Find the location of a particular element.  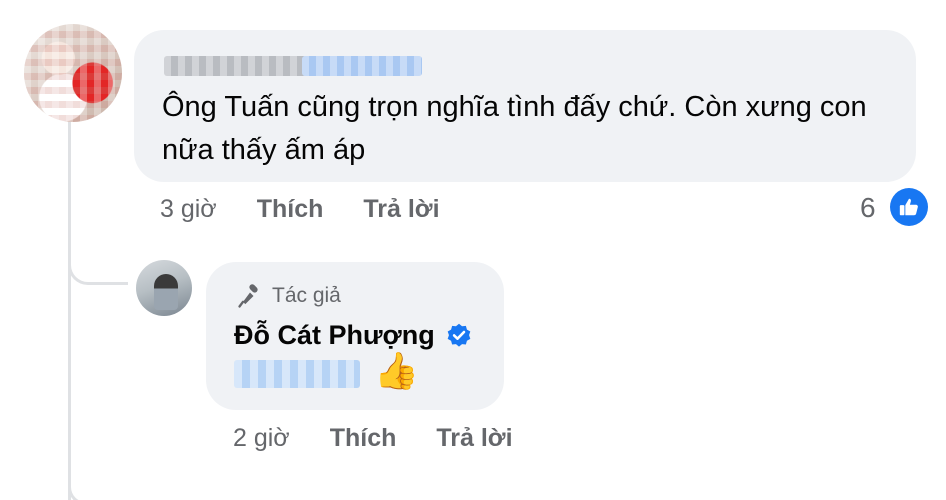

thread-connector-bottom is located at coordinates (108, 492).